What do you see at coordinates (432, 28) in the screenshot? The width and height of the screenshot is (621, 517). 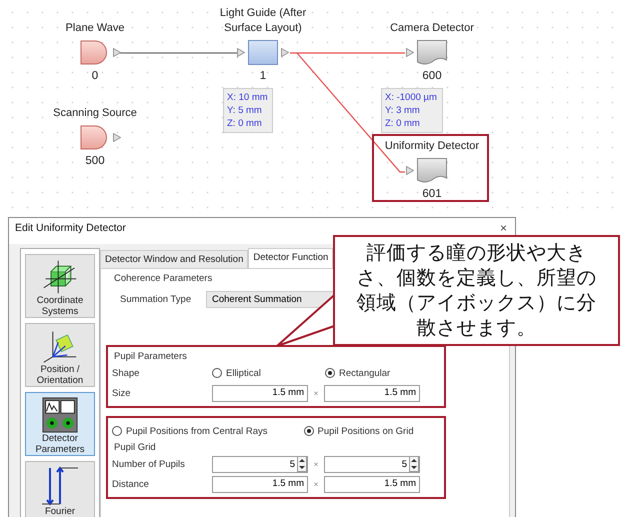 I see `node-label: Camera Detector` at bounding box center [432, 28].